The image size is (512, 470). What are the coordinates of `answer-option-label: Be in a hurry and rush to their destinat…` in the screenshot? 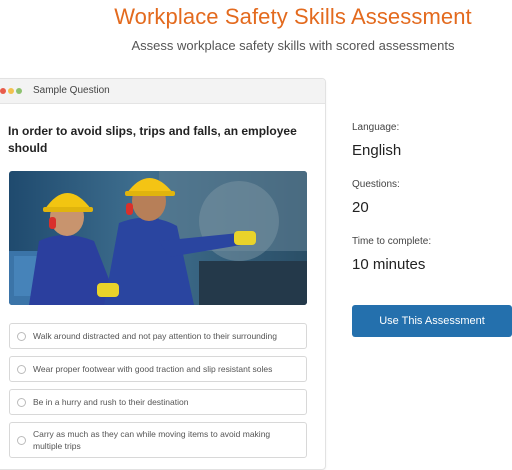 It's located at (111, 402).